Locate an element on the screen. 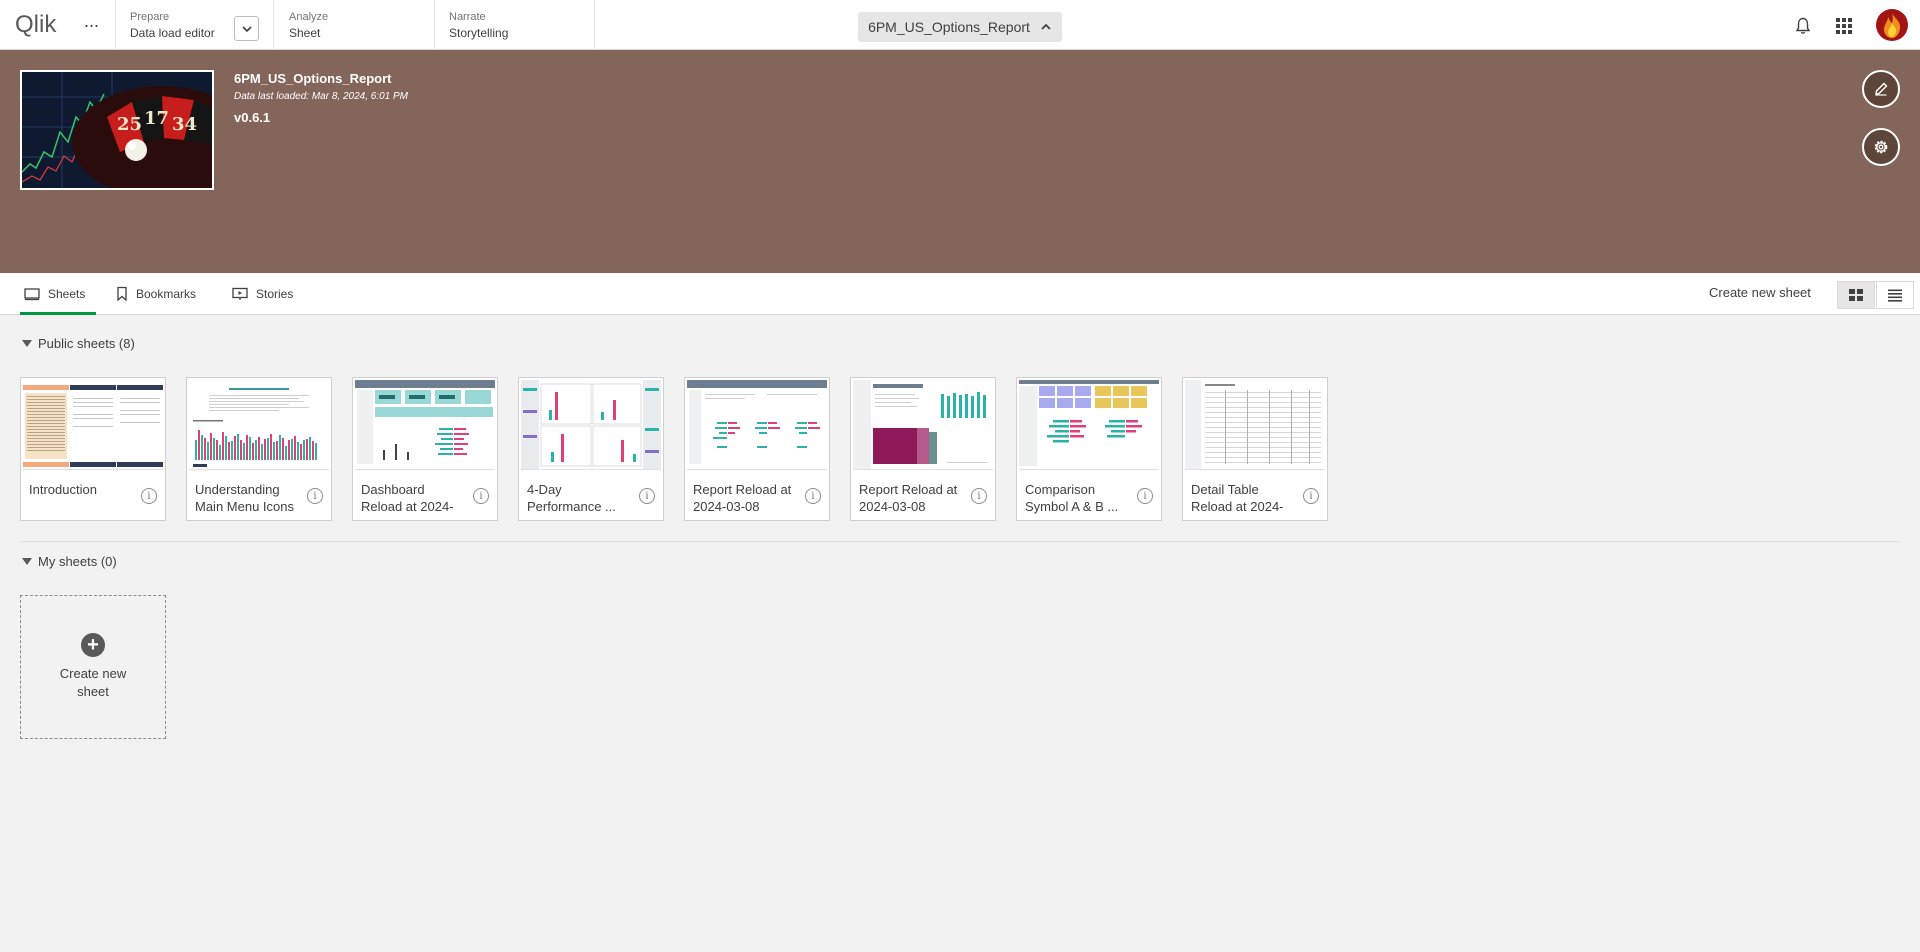 Image resolution: width=1920 pixels, height=952 pixels. prepare-dropdown-button is located at coordinates (246, 28).